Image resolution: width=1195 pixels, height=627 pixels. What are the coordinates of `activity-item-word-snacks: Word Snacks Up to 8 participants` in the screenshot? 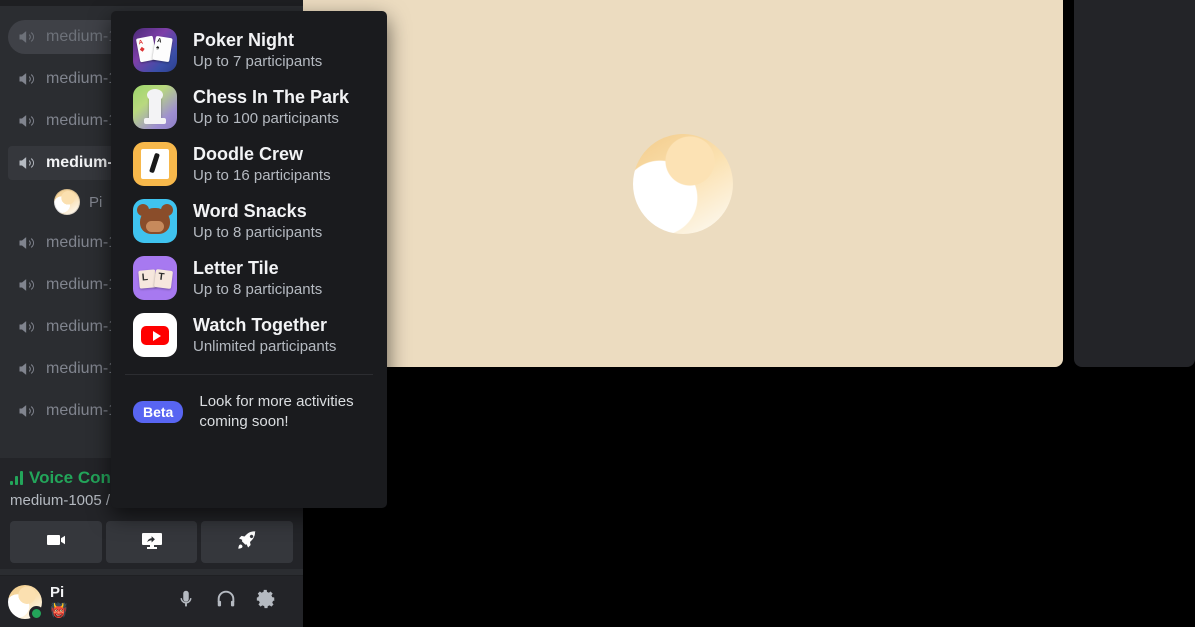 It's located at (249, 220).